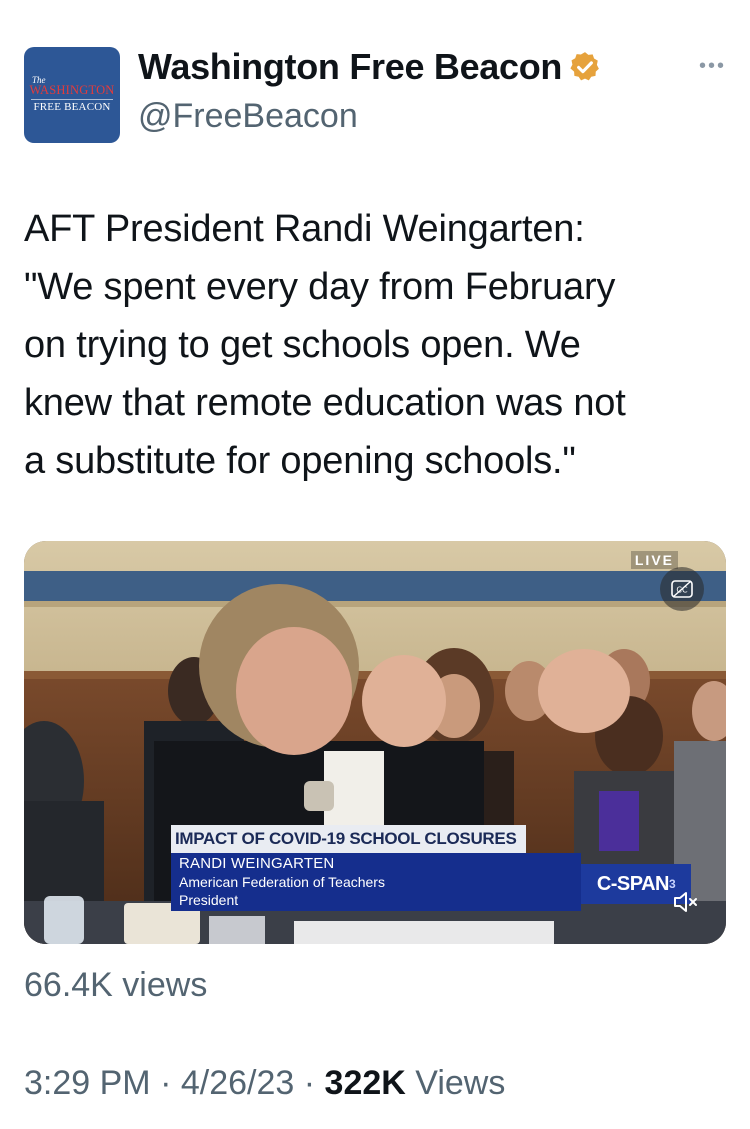  I want to click on display-name: Washington Free Beacon, so click(350, 67).